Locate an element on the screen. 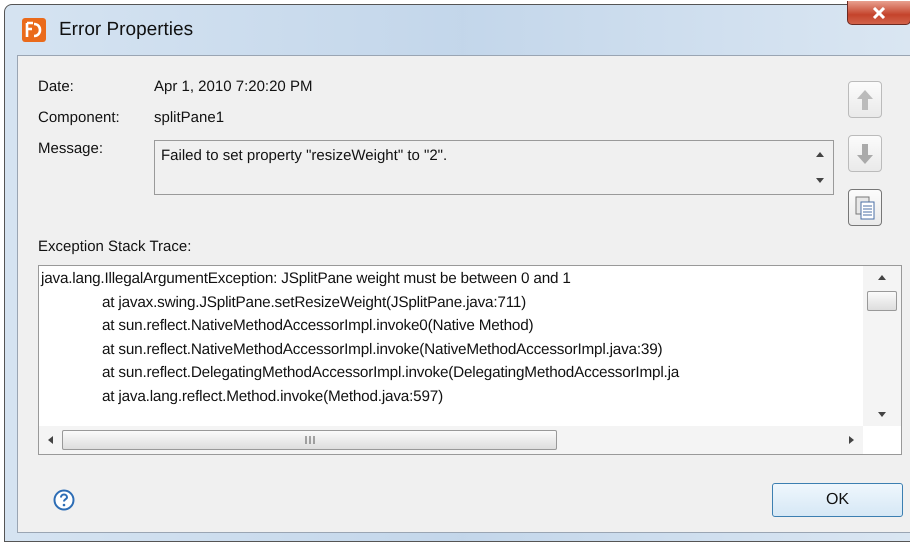  arrow-up-icon is located at coordinates (865, 99).